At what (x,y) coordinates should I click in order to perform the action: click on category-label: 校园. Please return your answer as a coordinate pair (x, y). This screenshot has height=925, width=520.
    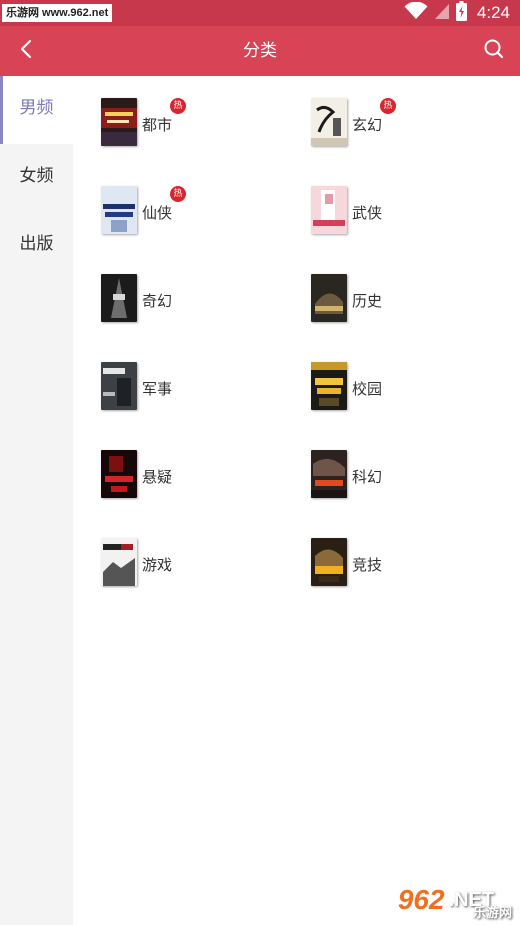
    Looking at the image, I should click on (367, 389).